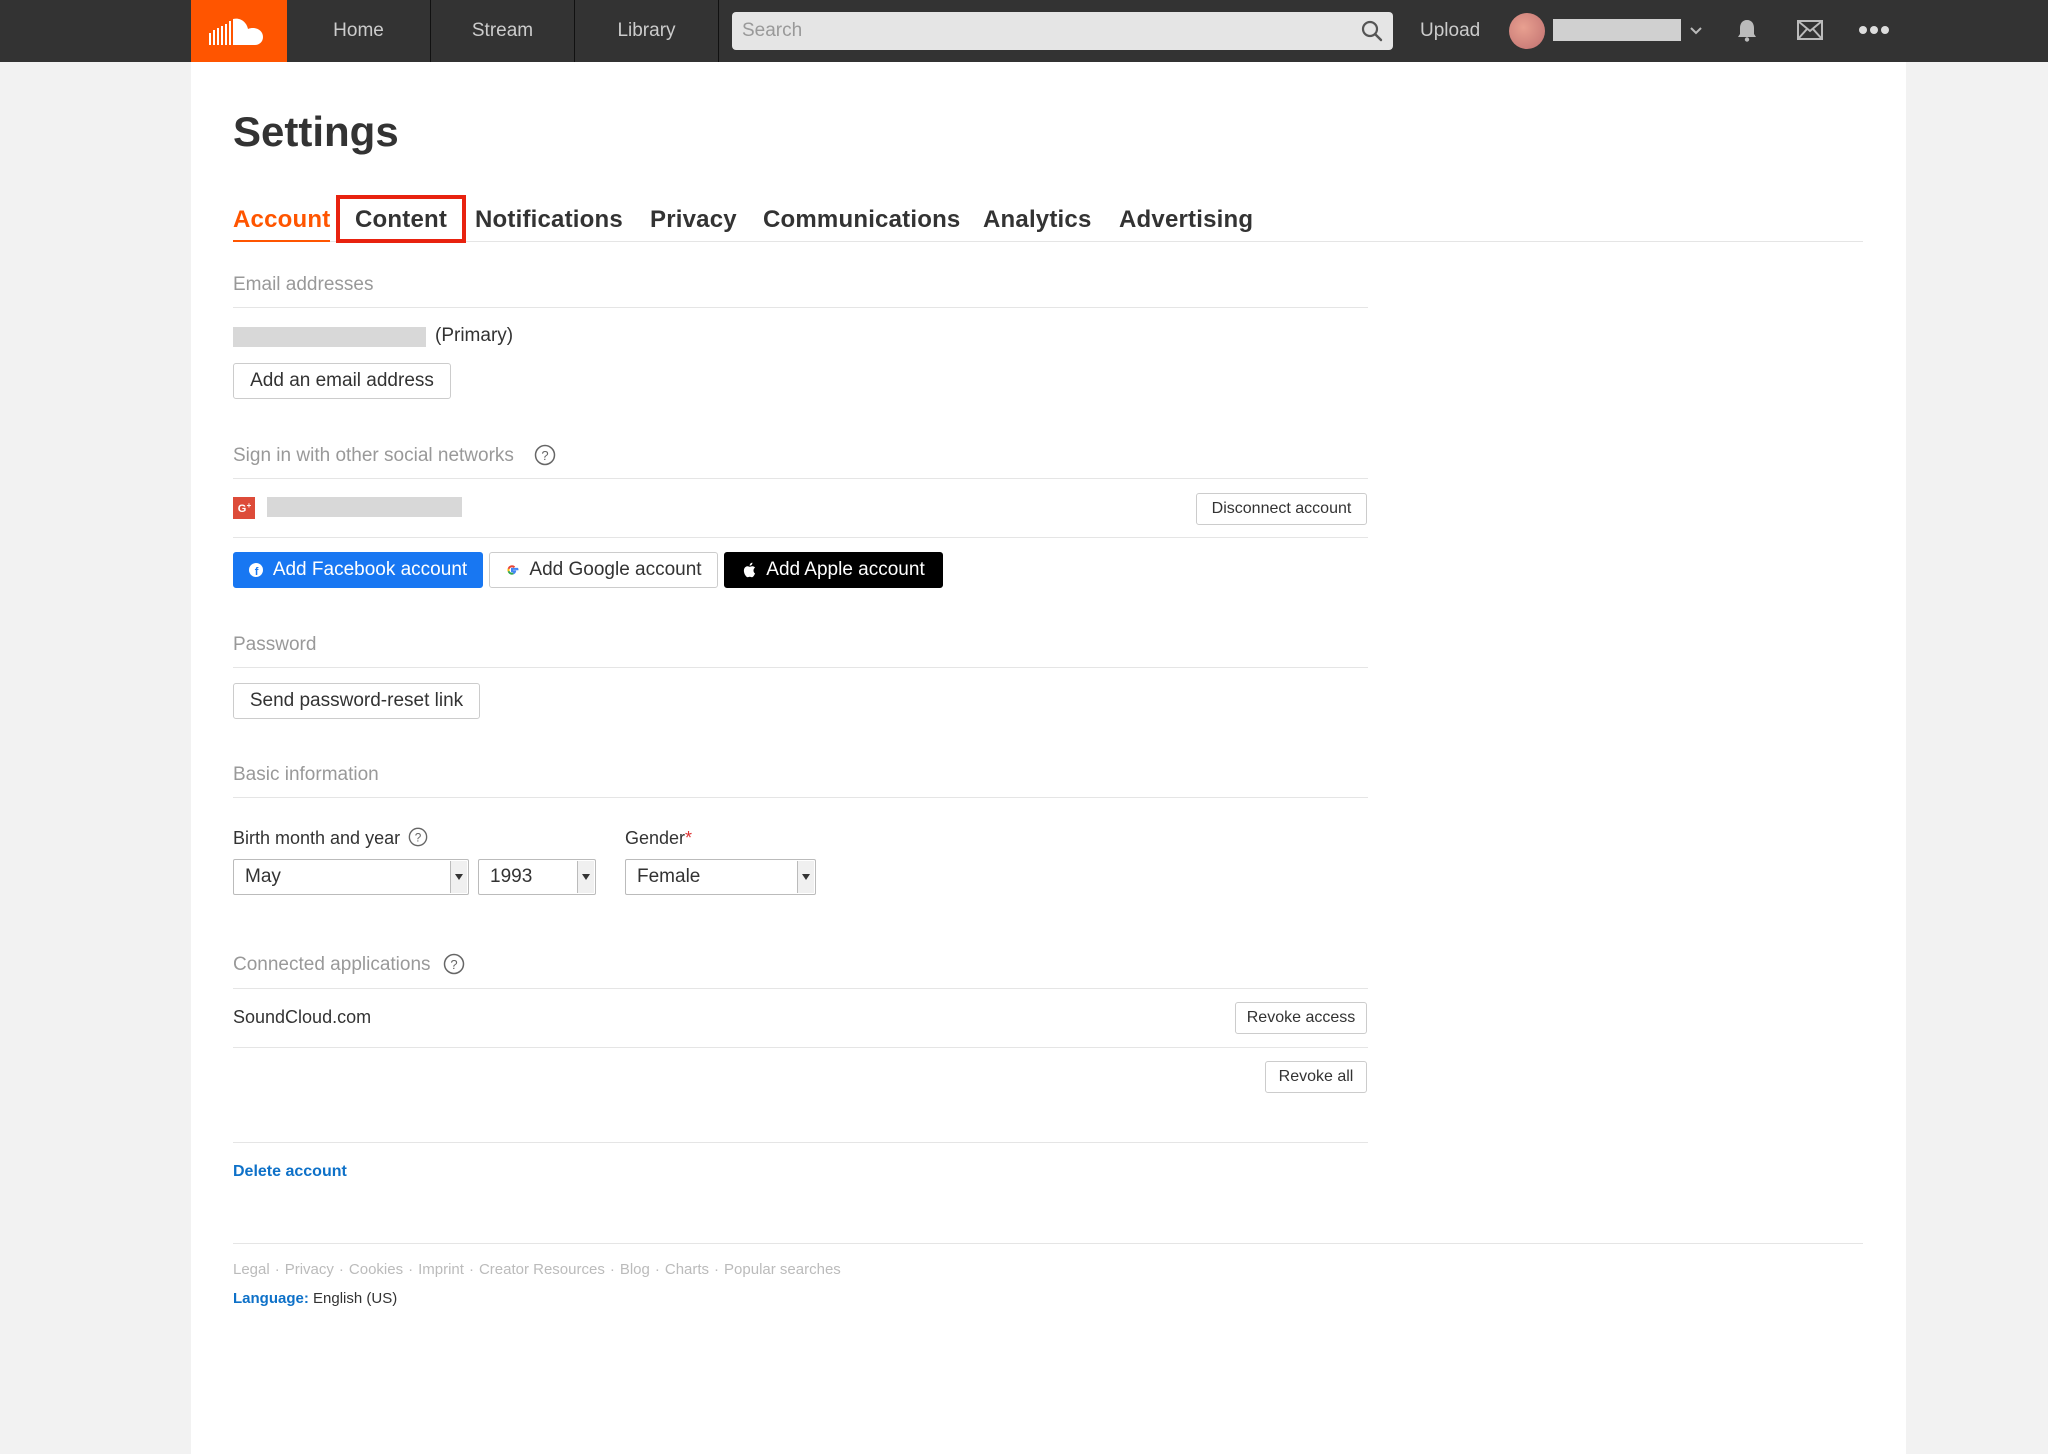 This screenshot has width=2048, height=1454. What do you see at coordinates (513, 570) in the screenshot?
I see `google-icon` at bounding box center [513, 570].